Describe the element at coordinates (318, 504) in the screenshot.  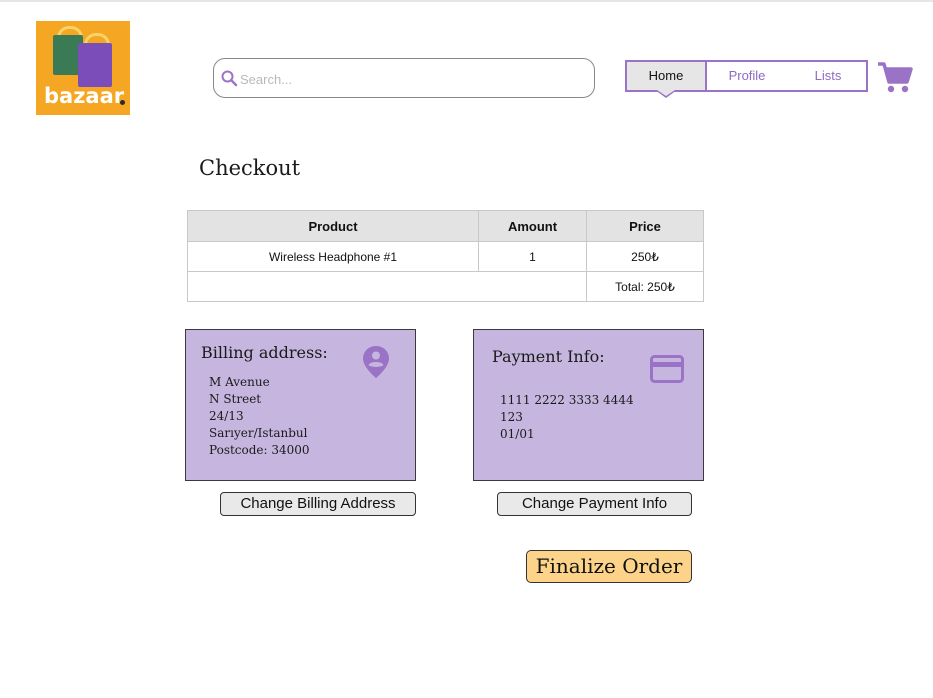
I see `change-billing-address-button: Change Billing Address` at that location.